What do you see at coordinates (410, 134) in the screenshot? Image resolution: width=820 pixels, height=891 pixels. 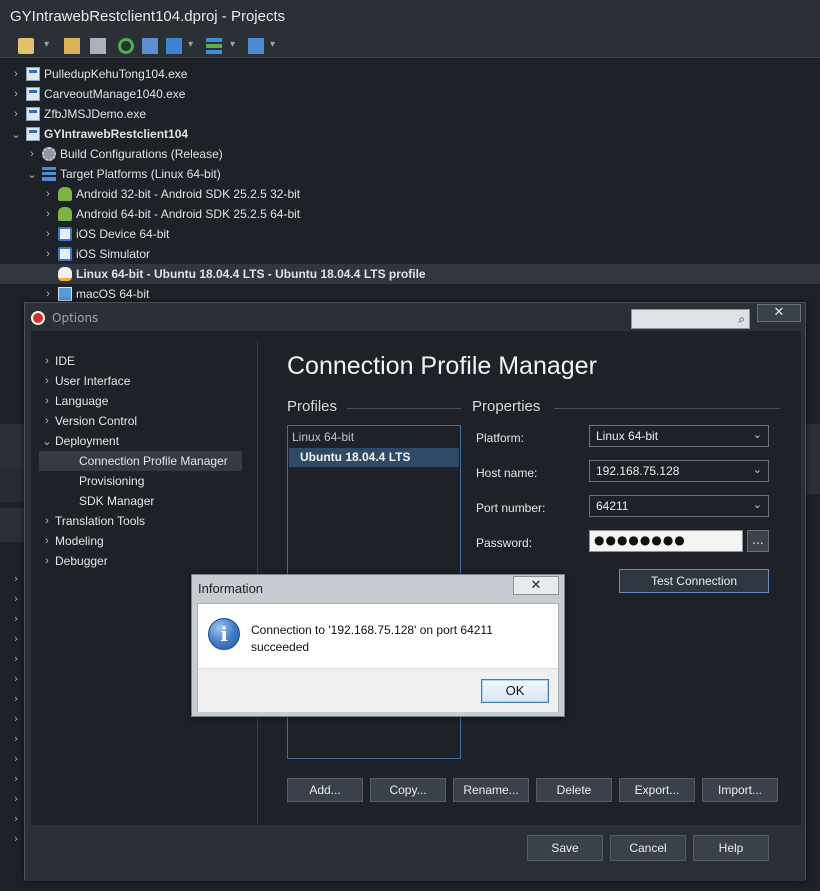 I see `tree-item-active-project: ⌄ GYIntrawebRestclient104` at bounding box center [410, 134].